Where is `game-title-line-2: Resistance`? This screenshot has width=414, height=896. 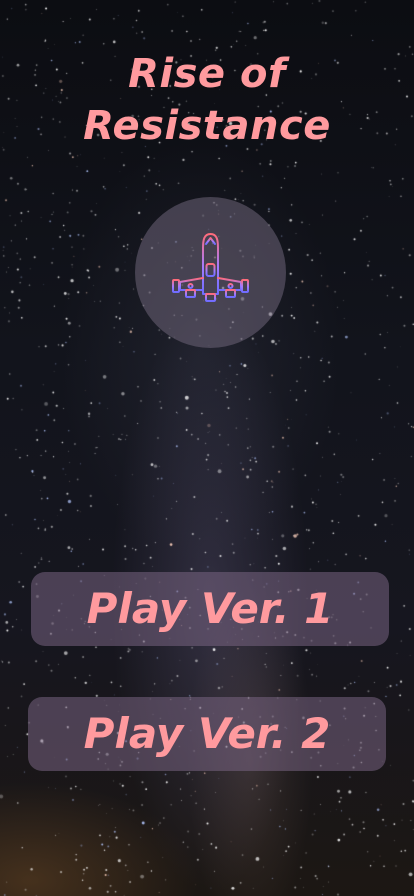
game-title-line-2: Resistance is located at coordinates (207, 126).